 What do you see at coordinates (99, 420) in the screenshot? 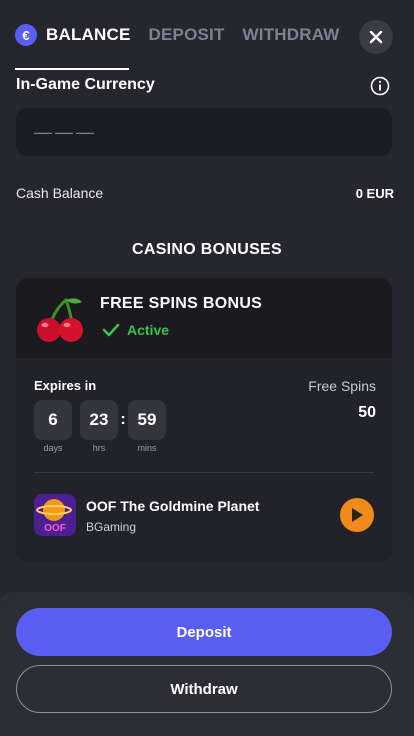
I see `timer-hours-value: 23` at bounding box center [99, 420].